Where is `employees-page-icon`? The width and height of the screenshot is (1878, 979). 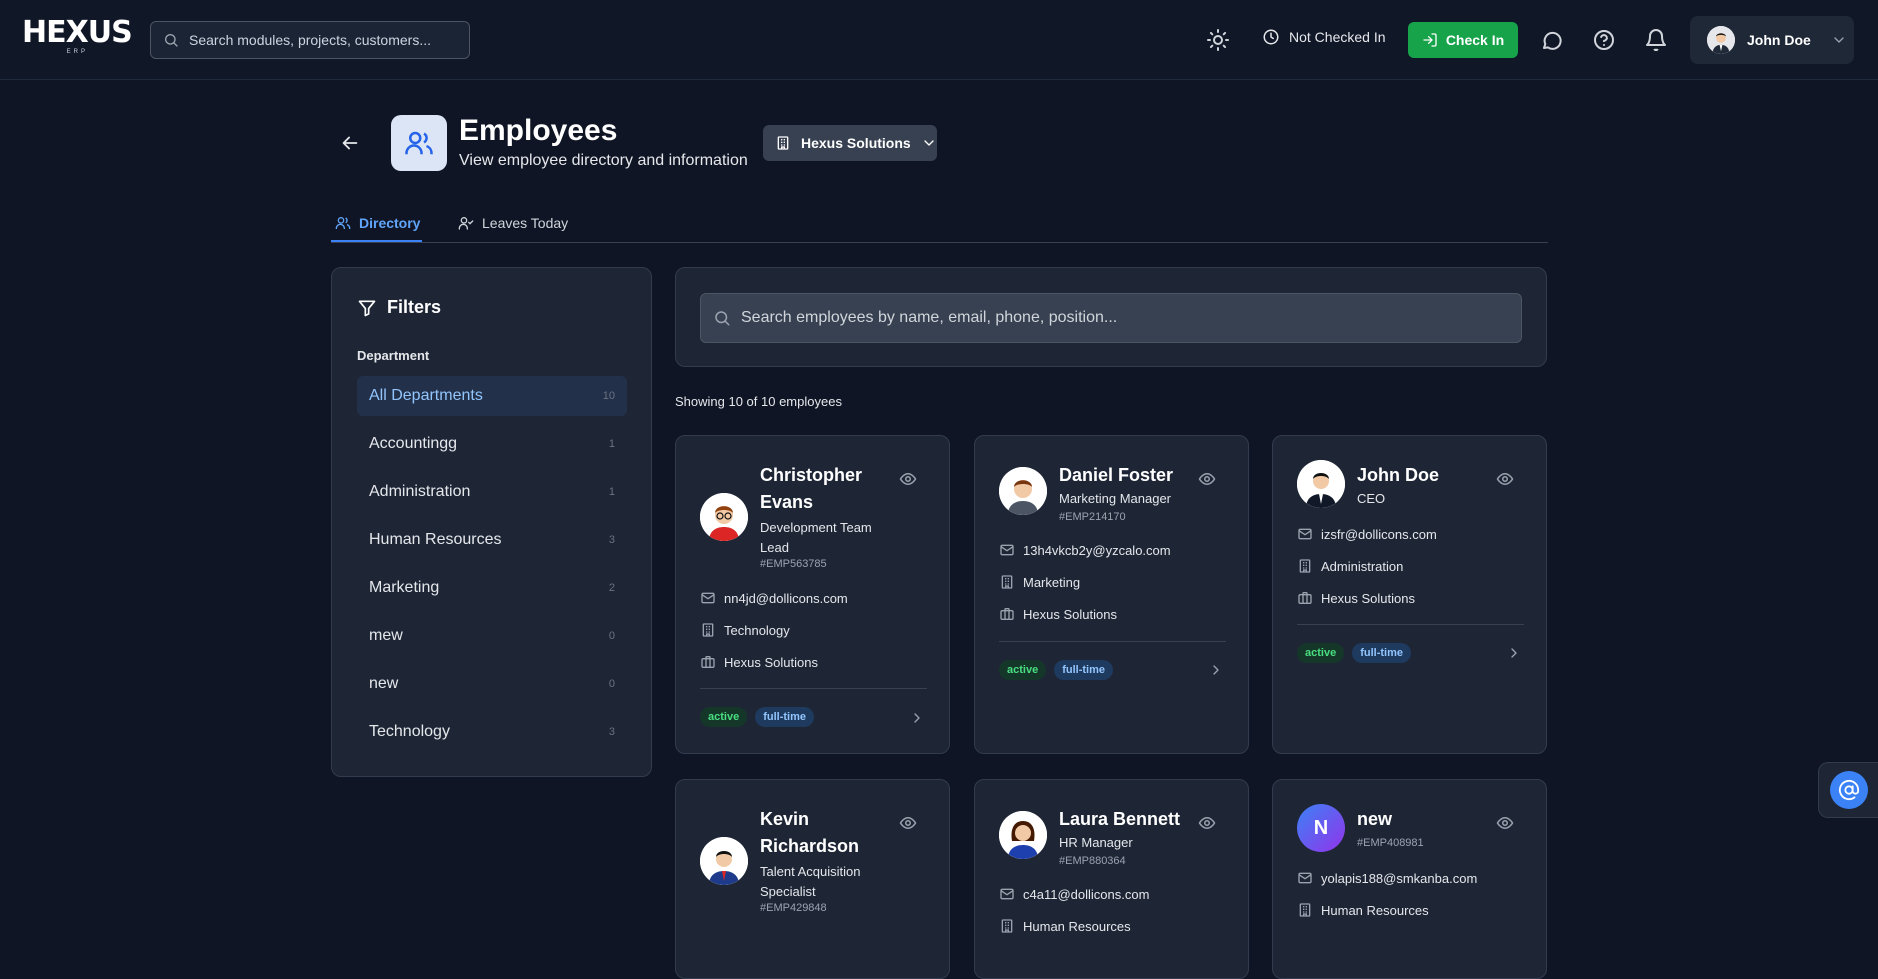 employees-page-icon is located at coordinates (419, 143).